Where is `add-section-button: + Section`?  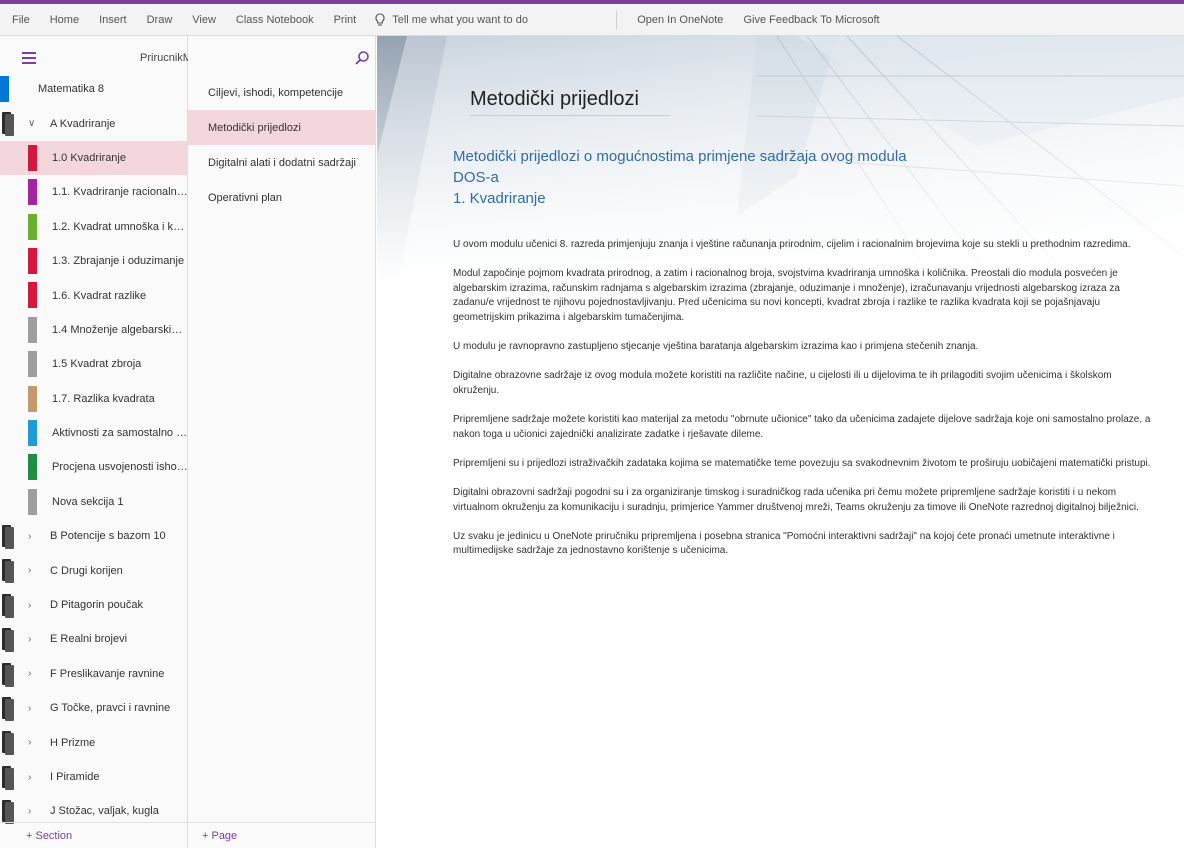
add-section-button: + Section is located at coordinates (94, 835).